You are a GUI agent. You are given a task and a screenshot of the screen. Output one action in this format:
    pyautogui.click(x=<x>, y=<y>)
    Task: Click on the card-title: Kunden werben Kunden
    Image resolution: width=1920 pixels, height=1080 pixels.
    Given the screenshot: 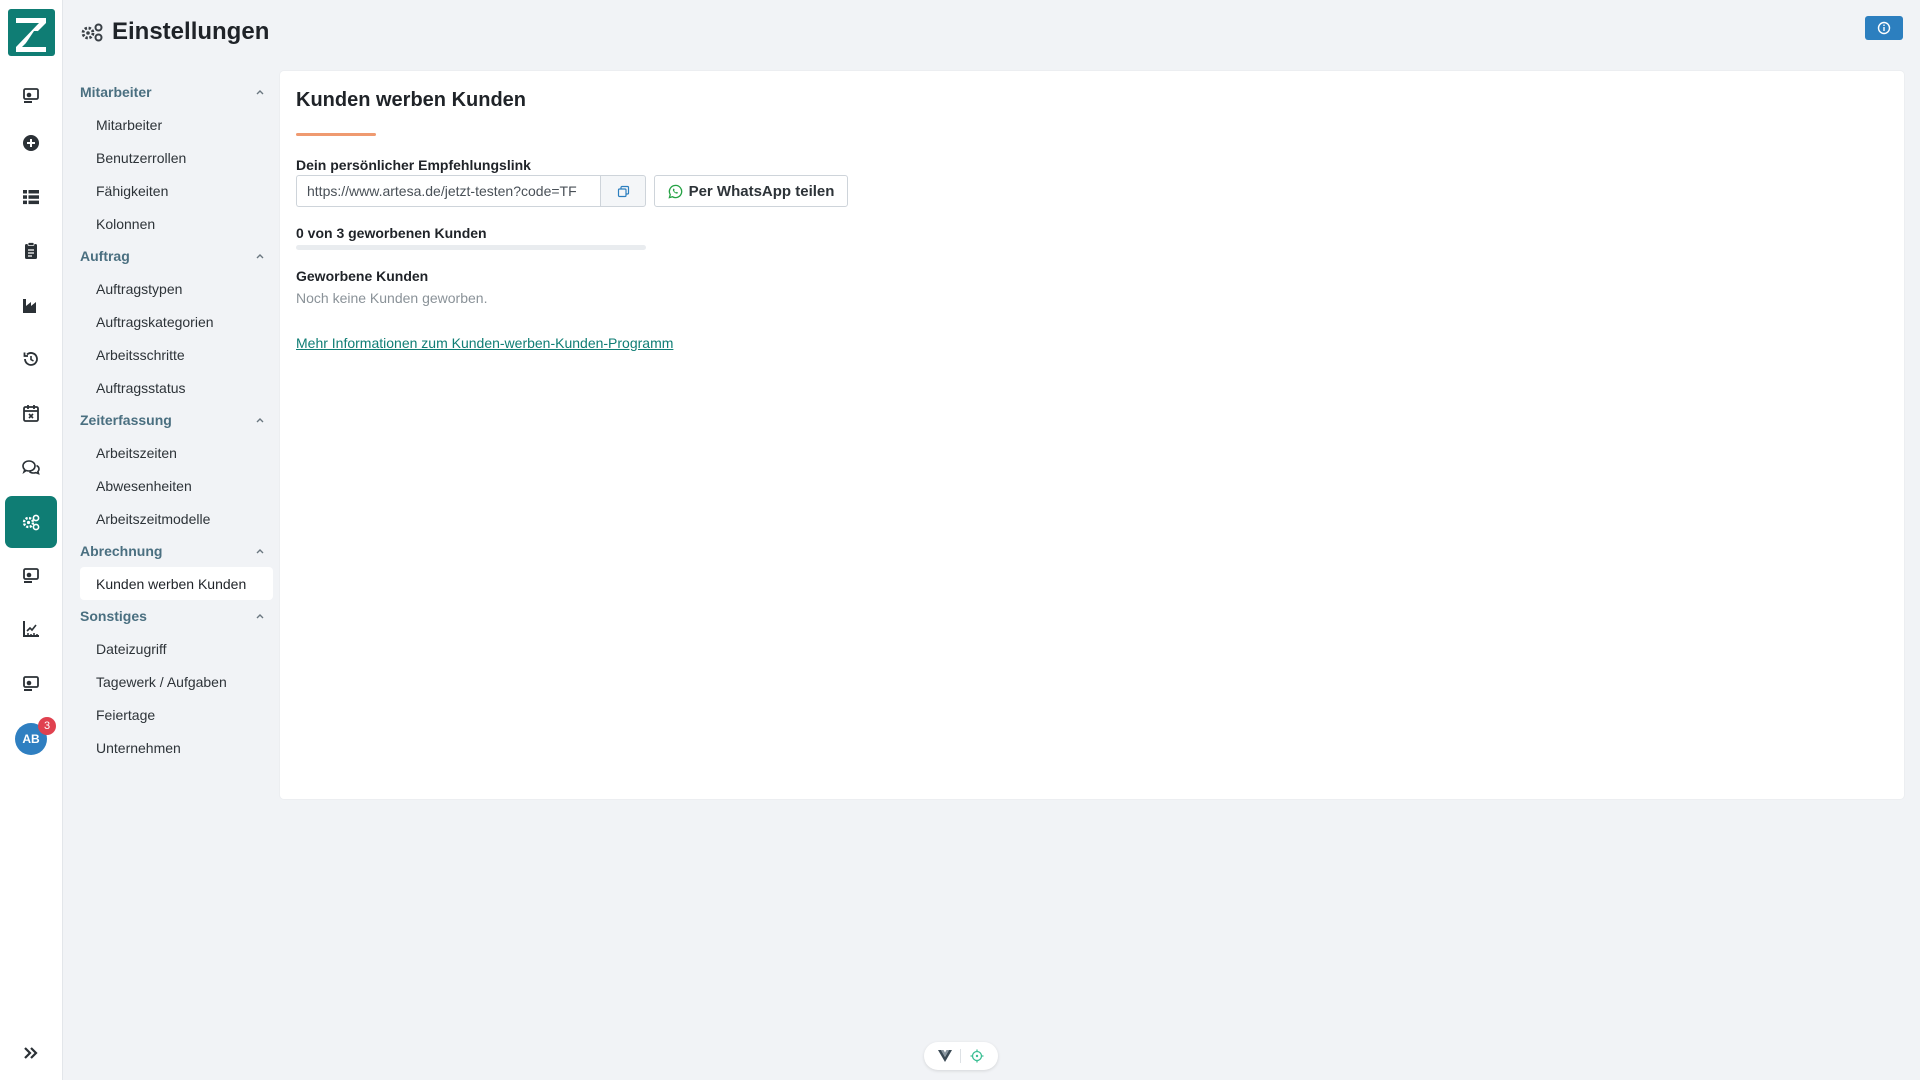 What is the action you would take?
    pyautogui.click(x=411, y=100)
    